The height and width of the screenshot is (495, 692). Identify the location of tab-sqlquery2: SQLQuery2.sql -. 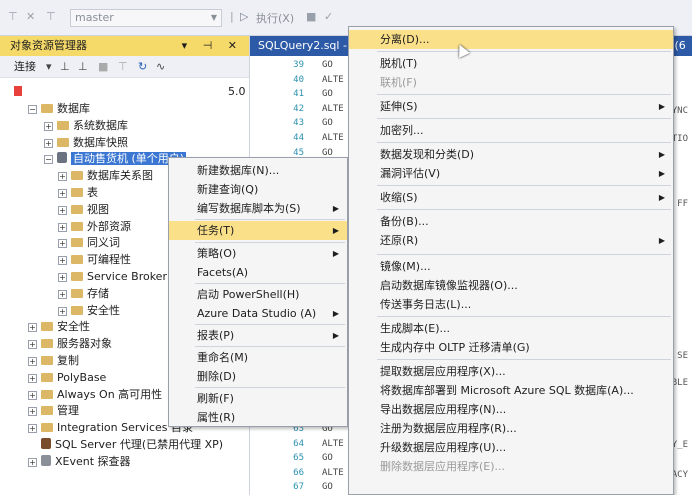
(300, 46).